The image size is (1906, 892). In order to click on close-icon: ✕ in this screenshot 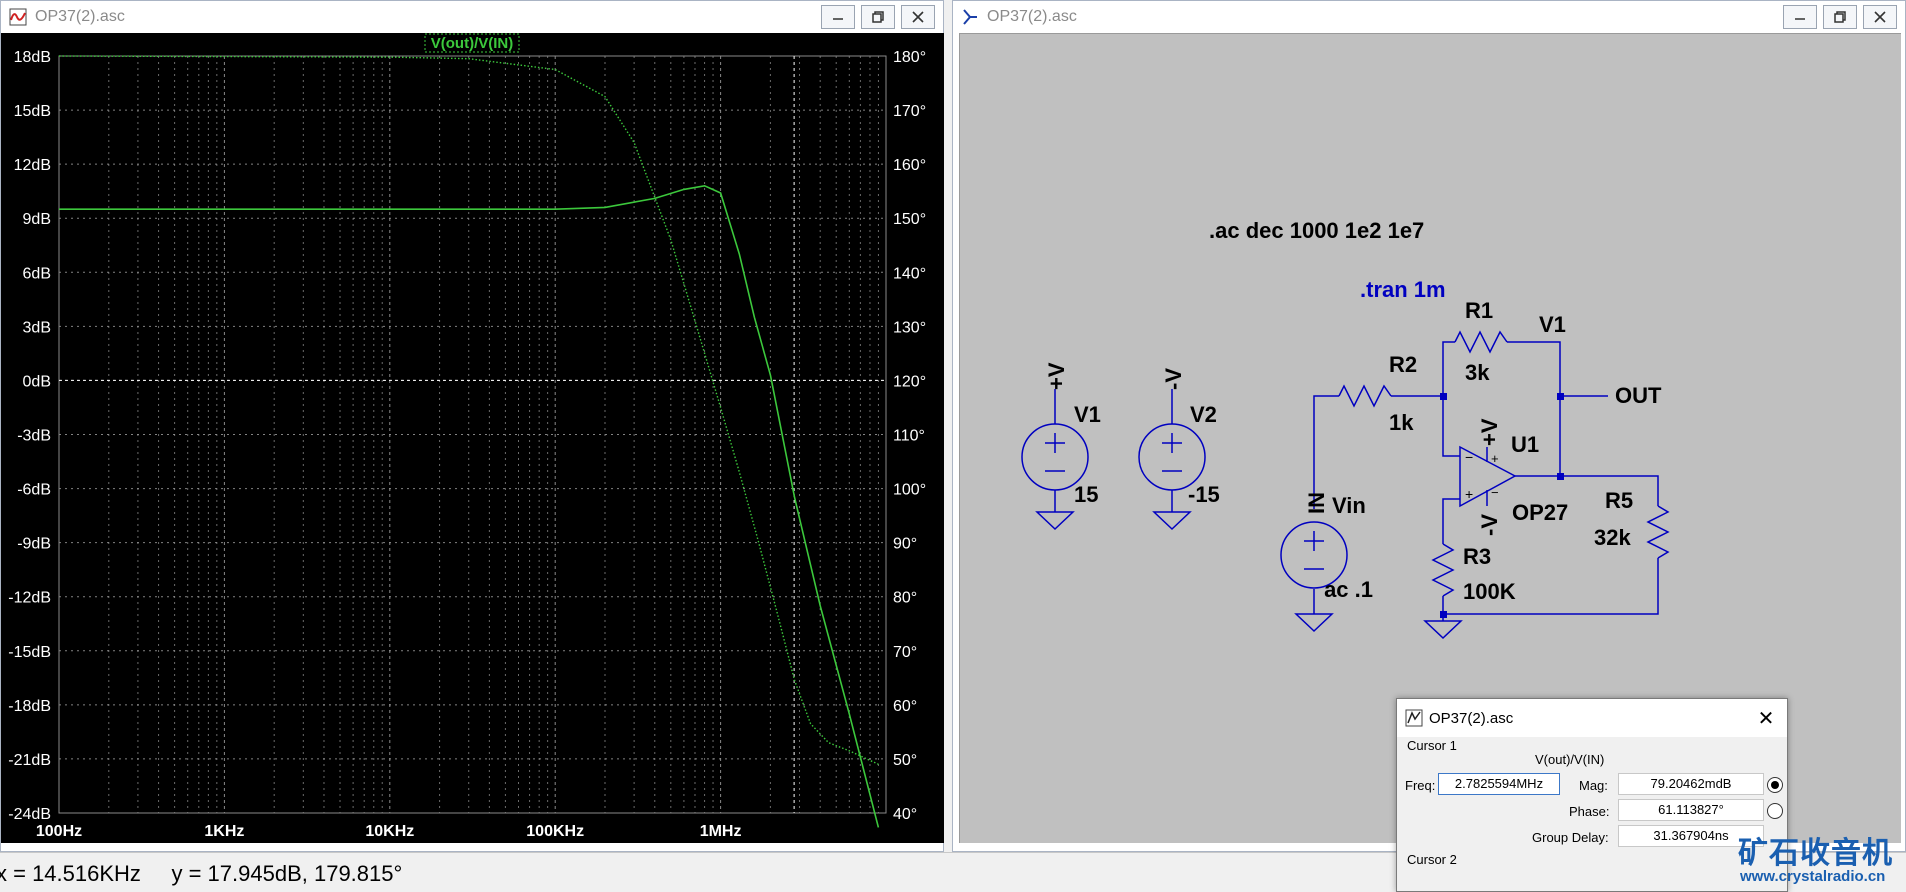, I will do `click(1766, 718)`.